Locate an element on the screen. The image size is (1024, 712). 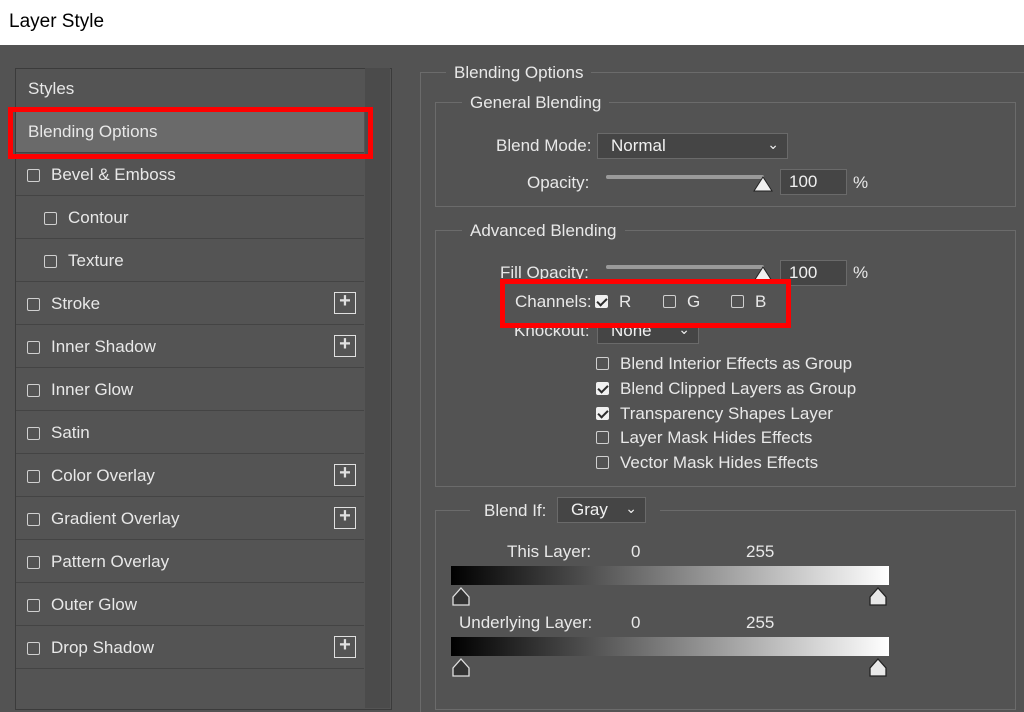
sidebar-item-texture: Texture is located at coordinates (190, 261).